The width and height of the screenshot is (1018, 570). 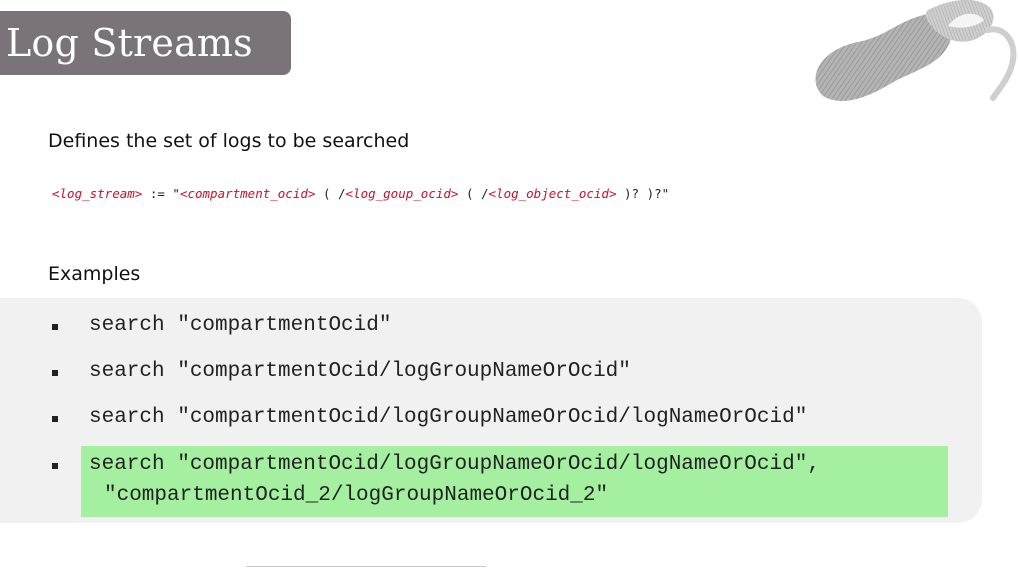 What do you see at coordinates (229, 141) in the screenshot?
I see `section-heading: Defines the set of logs to be searched` at bounding box center [229, 141].